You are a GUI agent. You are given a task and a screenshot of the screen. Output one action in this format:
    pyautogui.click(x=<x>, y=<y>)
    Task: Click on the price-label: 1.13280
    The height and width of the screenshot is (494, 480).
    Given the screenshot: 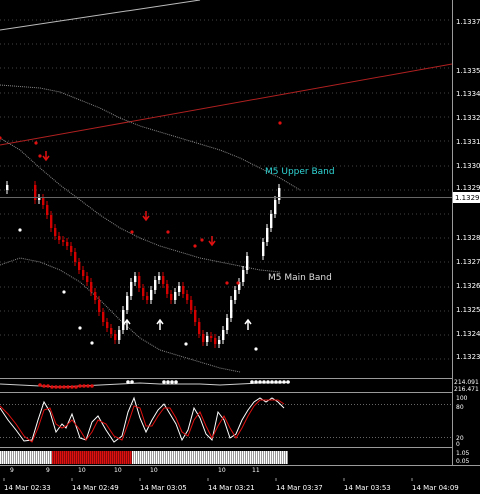 What is the action you would take?
    pyautogui.click(x=468, y=238)
    